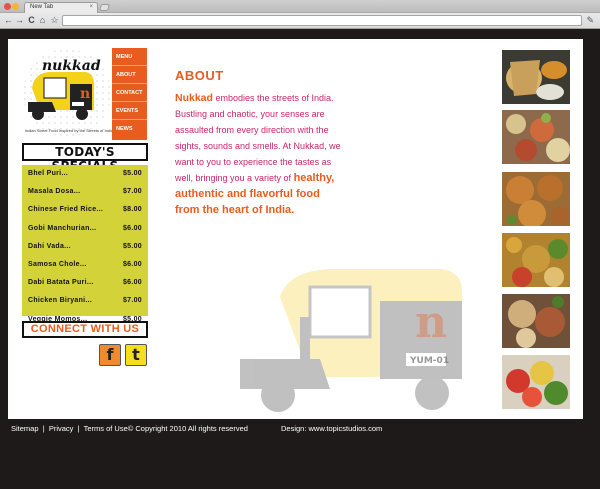 Image resolution: width=600 pixels, height=489 pixels. What do you see at coordinates (85, 306) in the screenshot?
I see `menu-item: Chicken Biryani... $7.00` at bounding box center [85, 306].